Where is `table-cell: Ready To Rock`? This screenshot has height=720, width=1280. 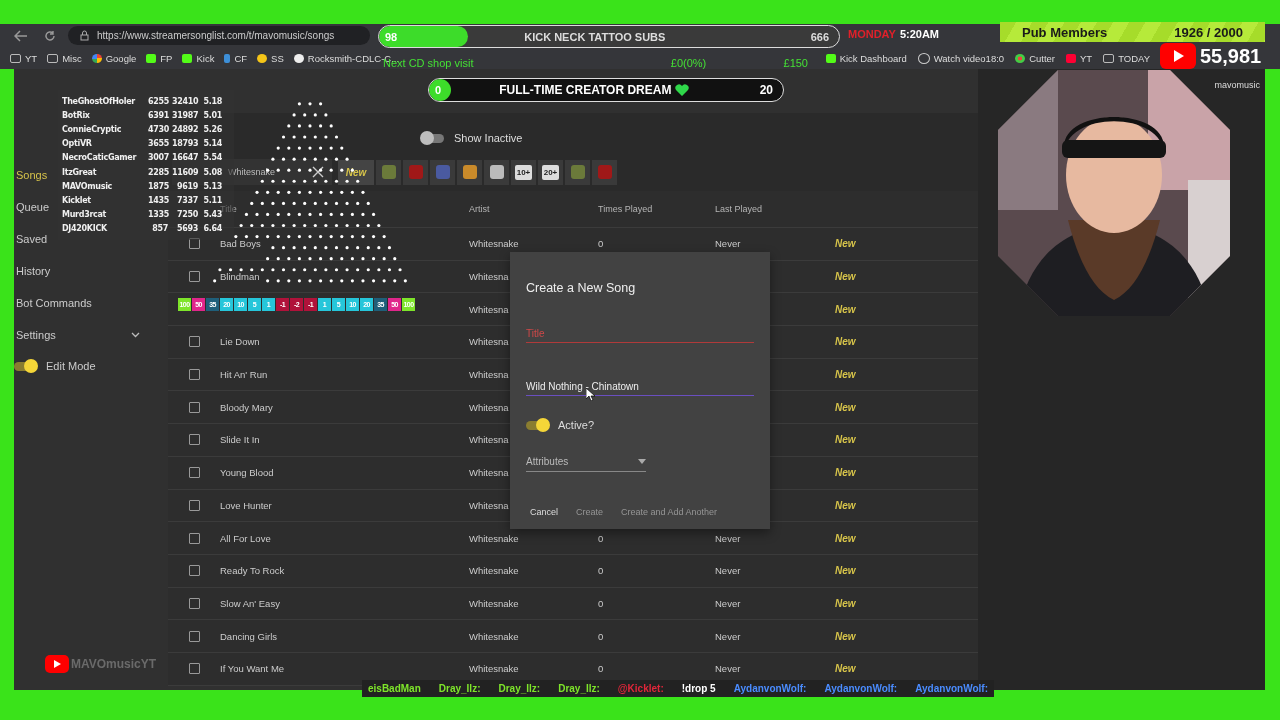 table-cell: Ready To Rock is located at coordinates (252, 571).